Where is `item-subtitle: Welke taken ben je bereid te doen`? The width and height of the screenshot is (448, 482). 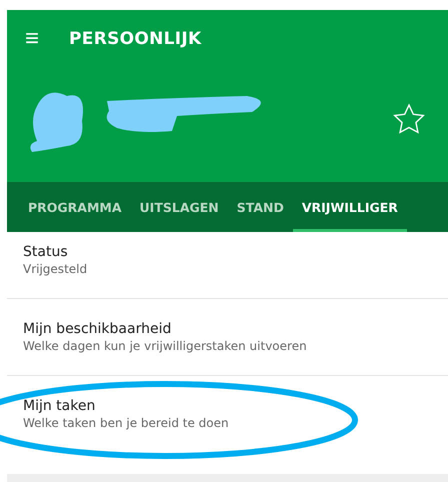 item-subtitle: Welke taken ben je bereid te doen is located at coordinates (126, 423).